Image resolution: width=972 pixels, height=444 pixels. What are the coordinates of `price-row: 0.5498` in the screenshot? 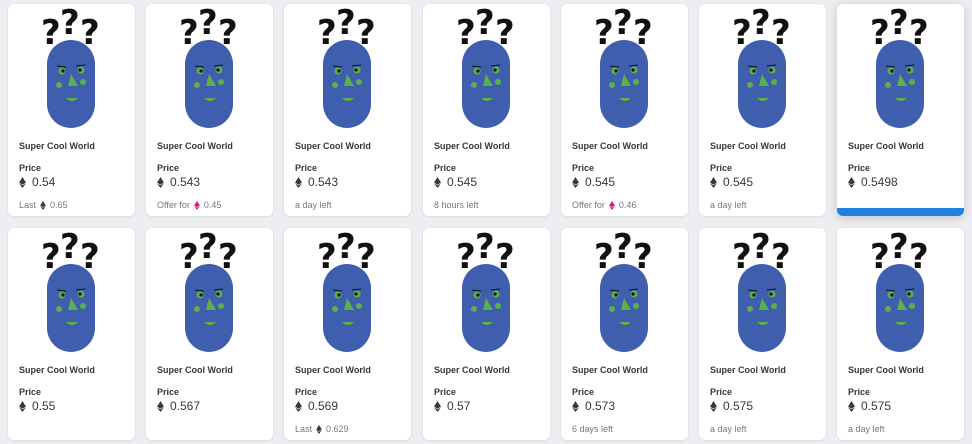 It's located at (873, 182).